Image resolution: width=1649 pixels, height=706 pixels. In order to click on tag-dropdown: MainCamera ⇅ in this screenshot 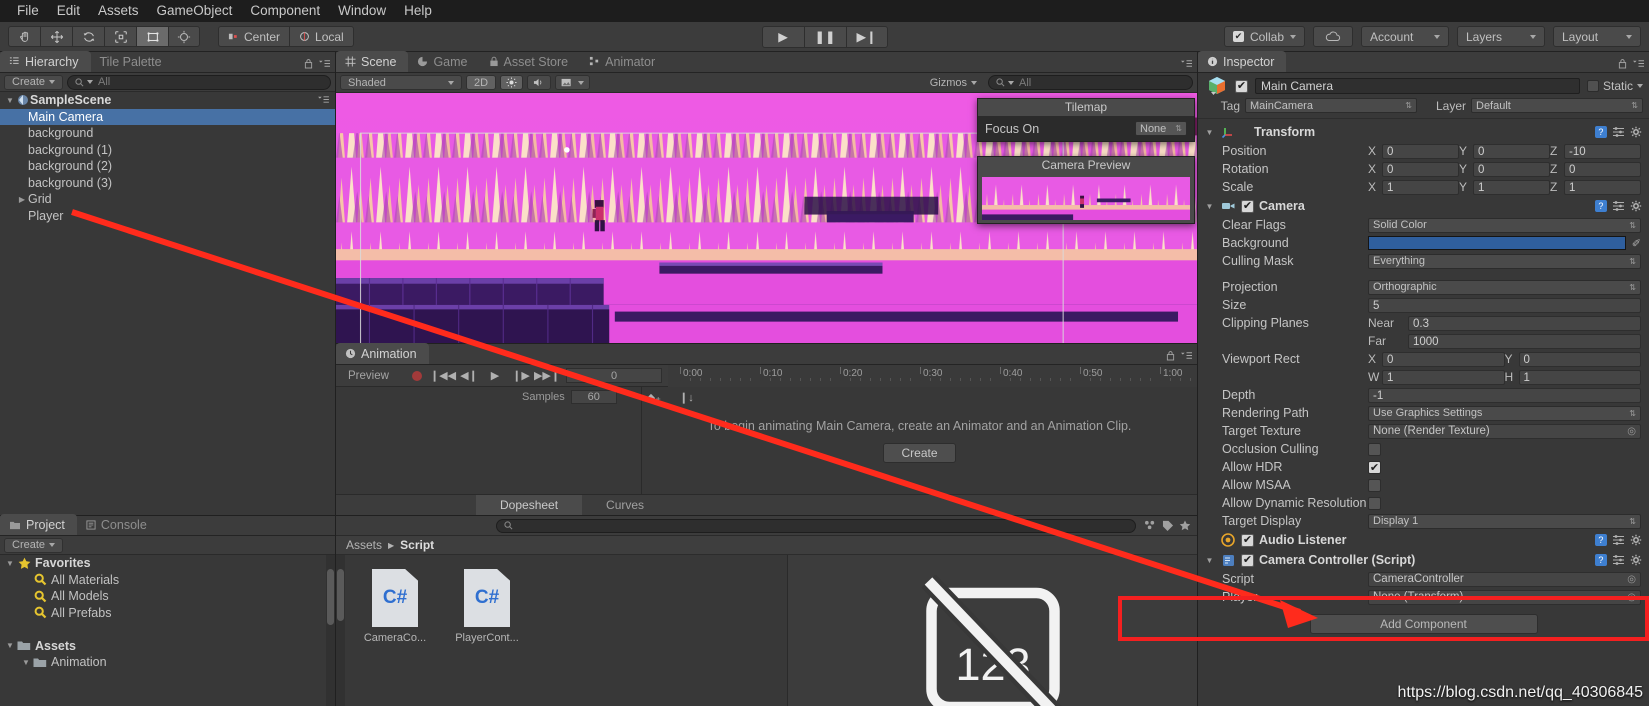, I will do `click(1331, 105)`.